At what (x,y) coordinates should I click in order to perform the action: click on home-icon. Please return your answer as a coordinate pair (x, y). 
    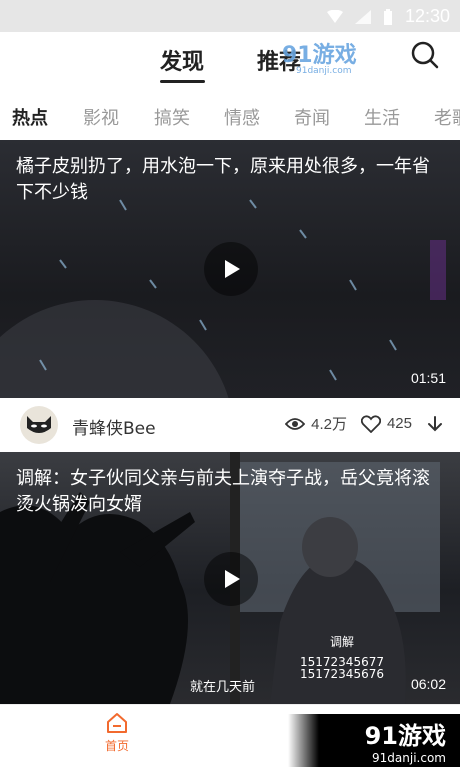
    Looking at the image, I should click on (117, 723).